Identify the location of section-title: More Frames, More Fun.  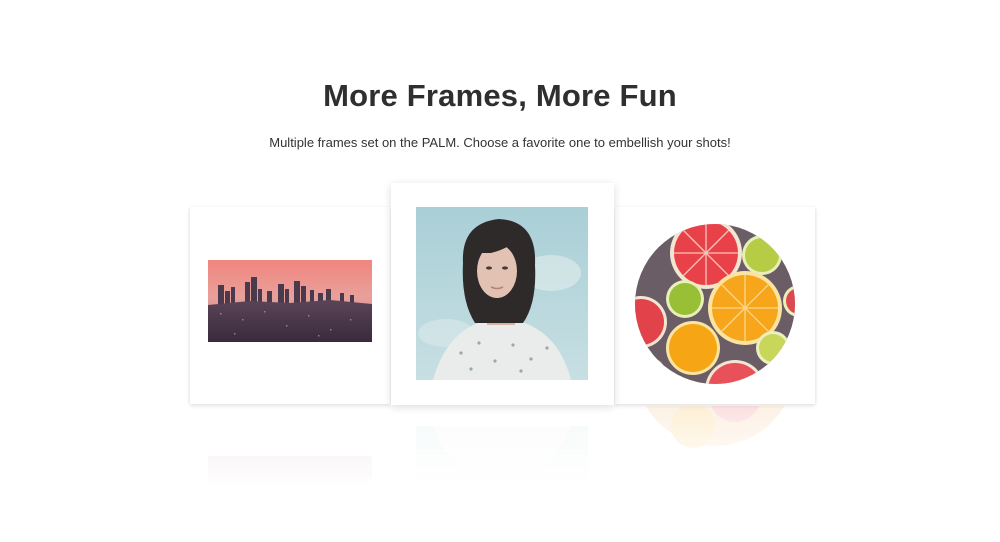
(500, 95).